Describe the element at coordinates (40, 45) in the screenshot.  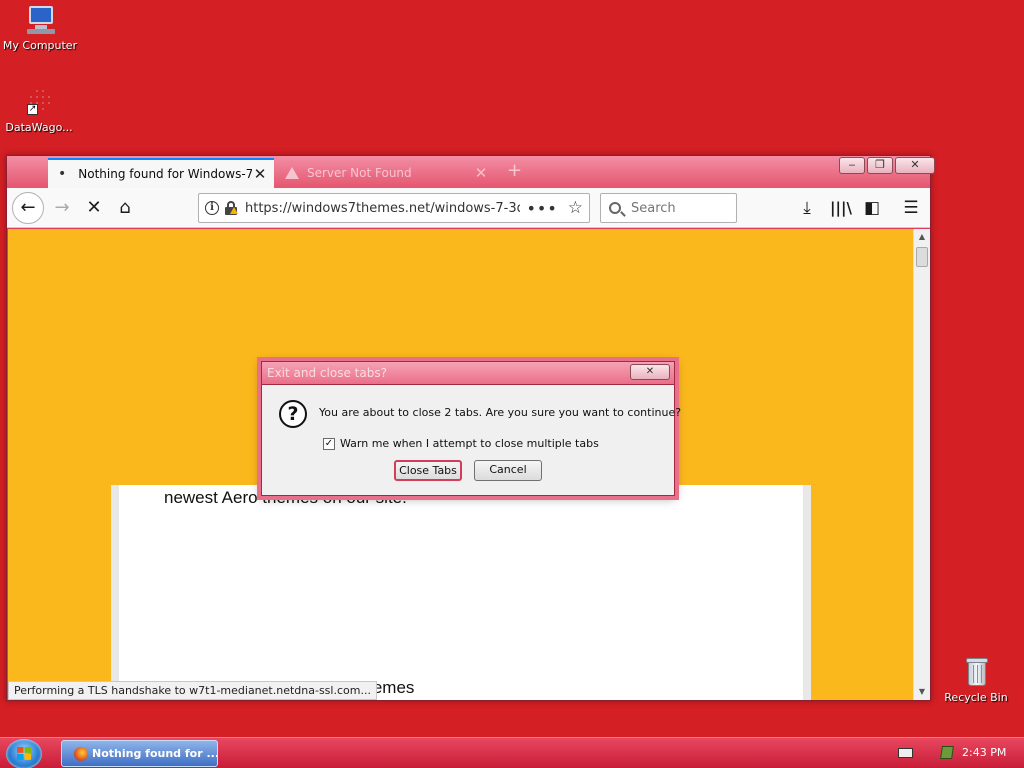
I see `desktop-icon-label: My Computer` at that location.